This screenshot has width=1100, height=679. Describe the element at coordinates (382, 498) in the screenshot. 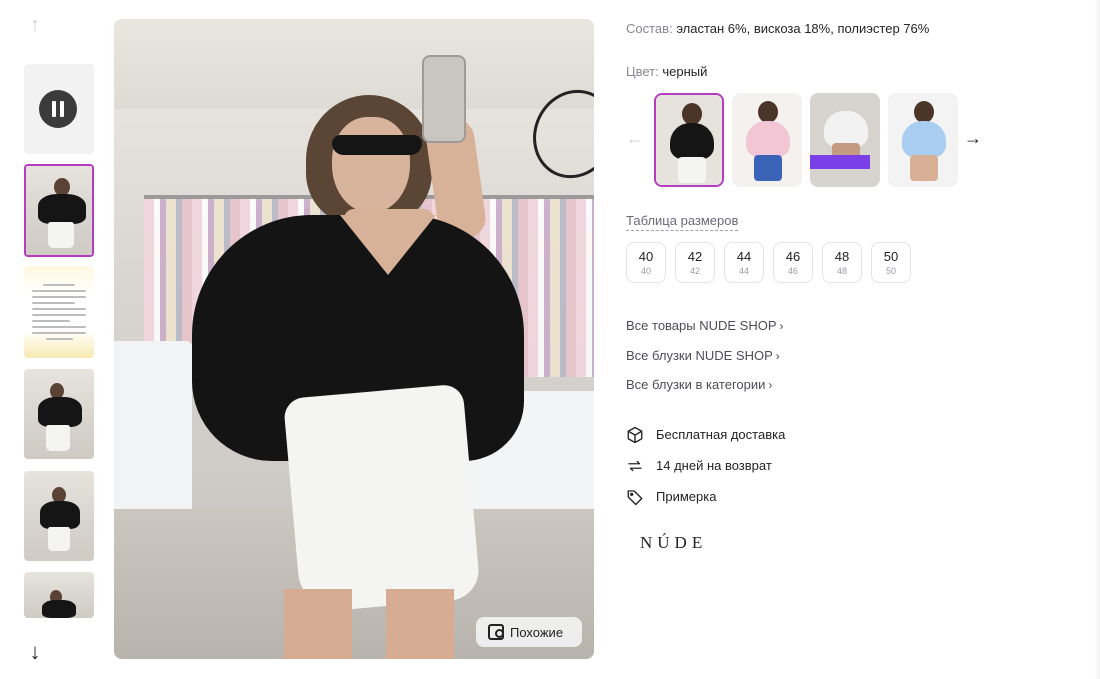

I see `photo-white-skirt` at that location.